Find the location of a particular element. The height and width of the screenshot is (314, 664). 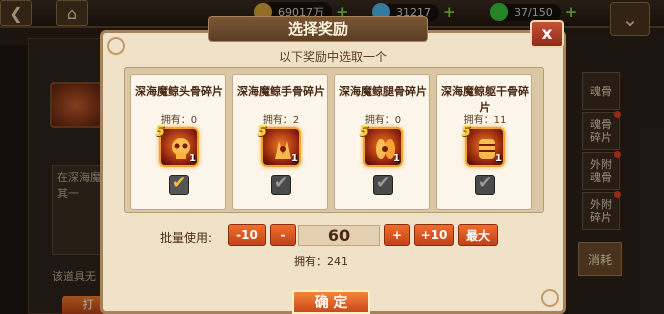

reward-option-card: 深海魔鲸手骨碎片 拥有：2 5 1 ✔ is located at coordinates (280, 142).